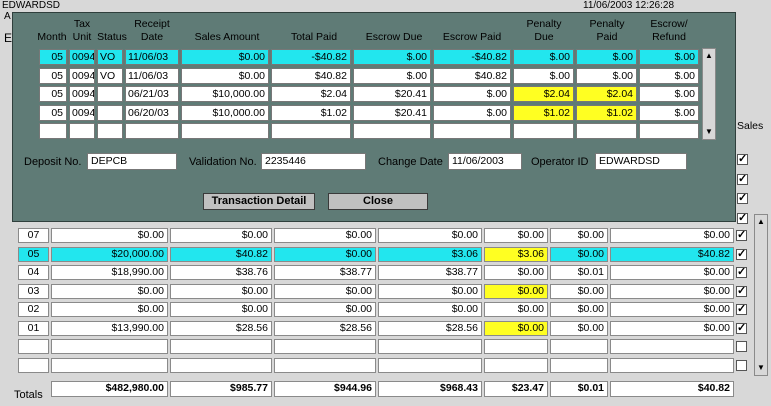  What do you see at coordinates (472, 75) in the screenshot?
I see `transaction-cell-escrow-paid: $40.82` at bounding box center [472, 75].